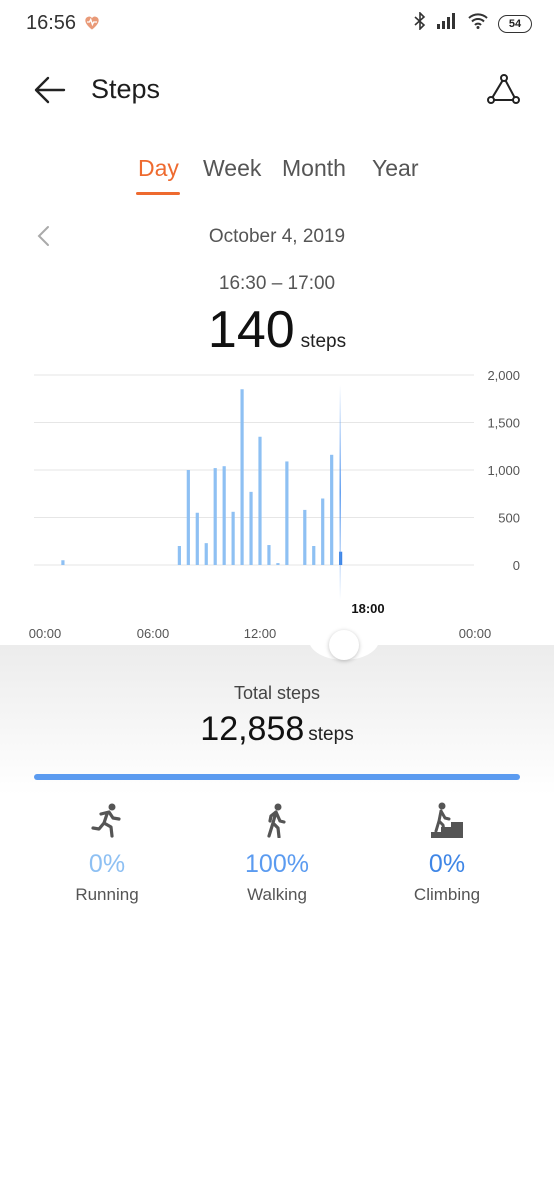 This screenshot has height=1200, width=554. What do you see at coordinates (447, 894) in the screenshot?
I see `climbing-label: Climbing` at bounding box center [447, 894].